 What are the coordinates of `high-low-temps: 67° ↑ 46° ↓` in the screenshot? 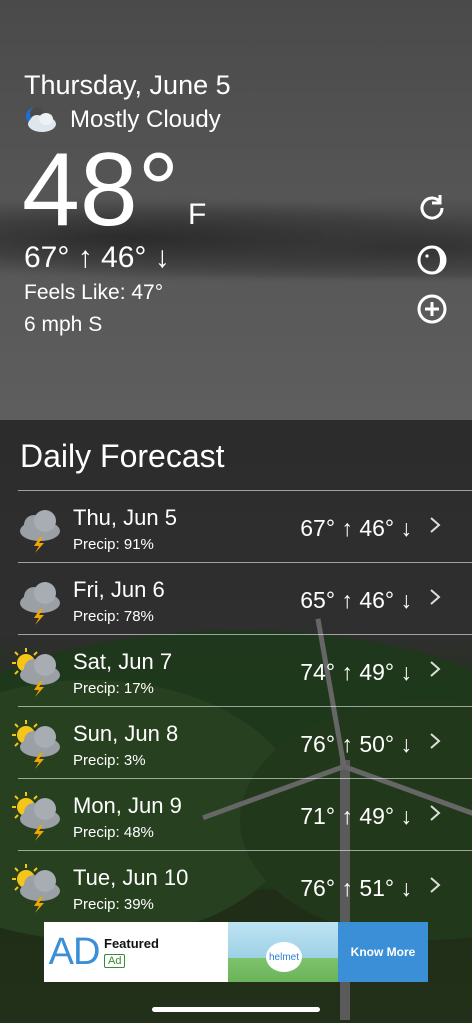 It's located at (97, 257).